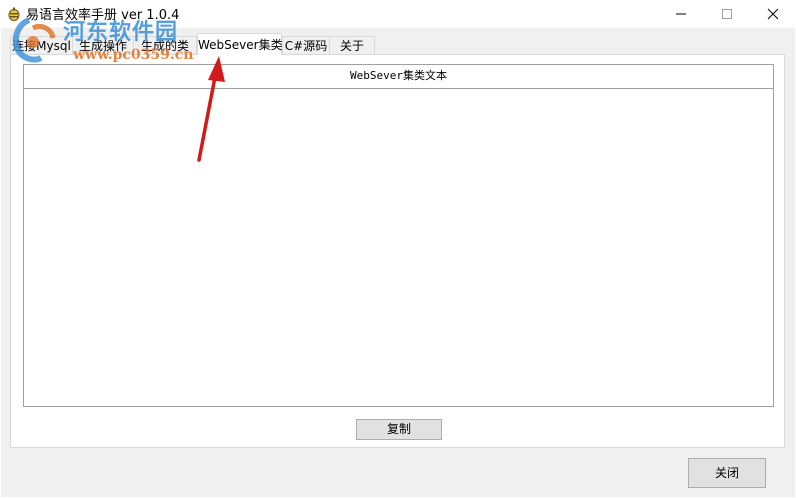  Describe the element at coordinates (398, 77) in the screenshot. I see `text-box-header: WebSever集类文本` at that location.